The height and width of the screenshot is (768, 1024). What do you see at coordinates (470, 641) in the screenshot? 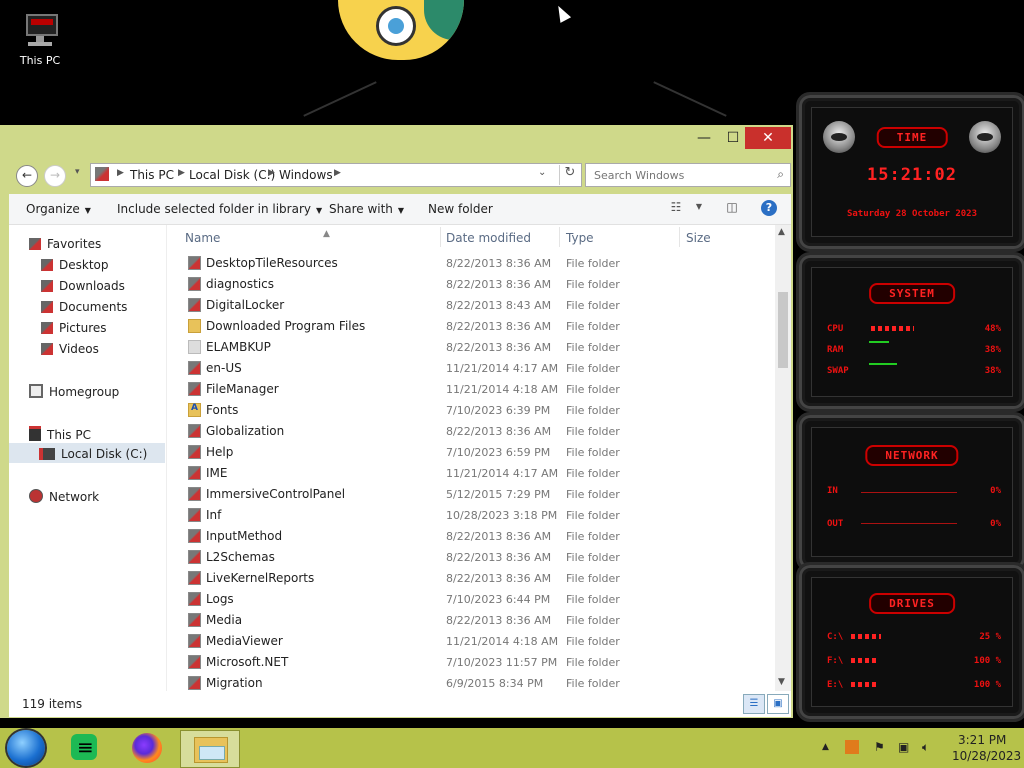
I see `table-row: MediaViewer 11/21/2014 4:18 AM File folder` at bounding box center [470, 641].